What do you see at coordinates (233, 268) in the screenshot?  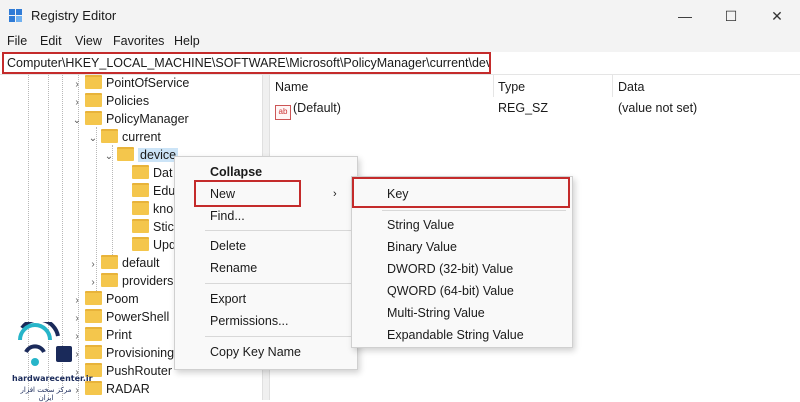 I see `menu-rename: Rename` at bounding box center [233, 268].